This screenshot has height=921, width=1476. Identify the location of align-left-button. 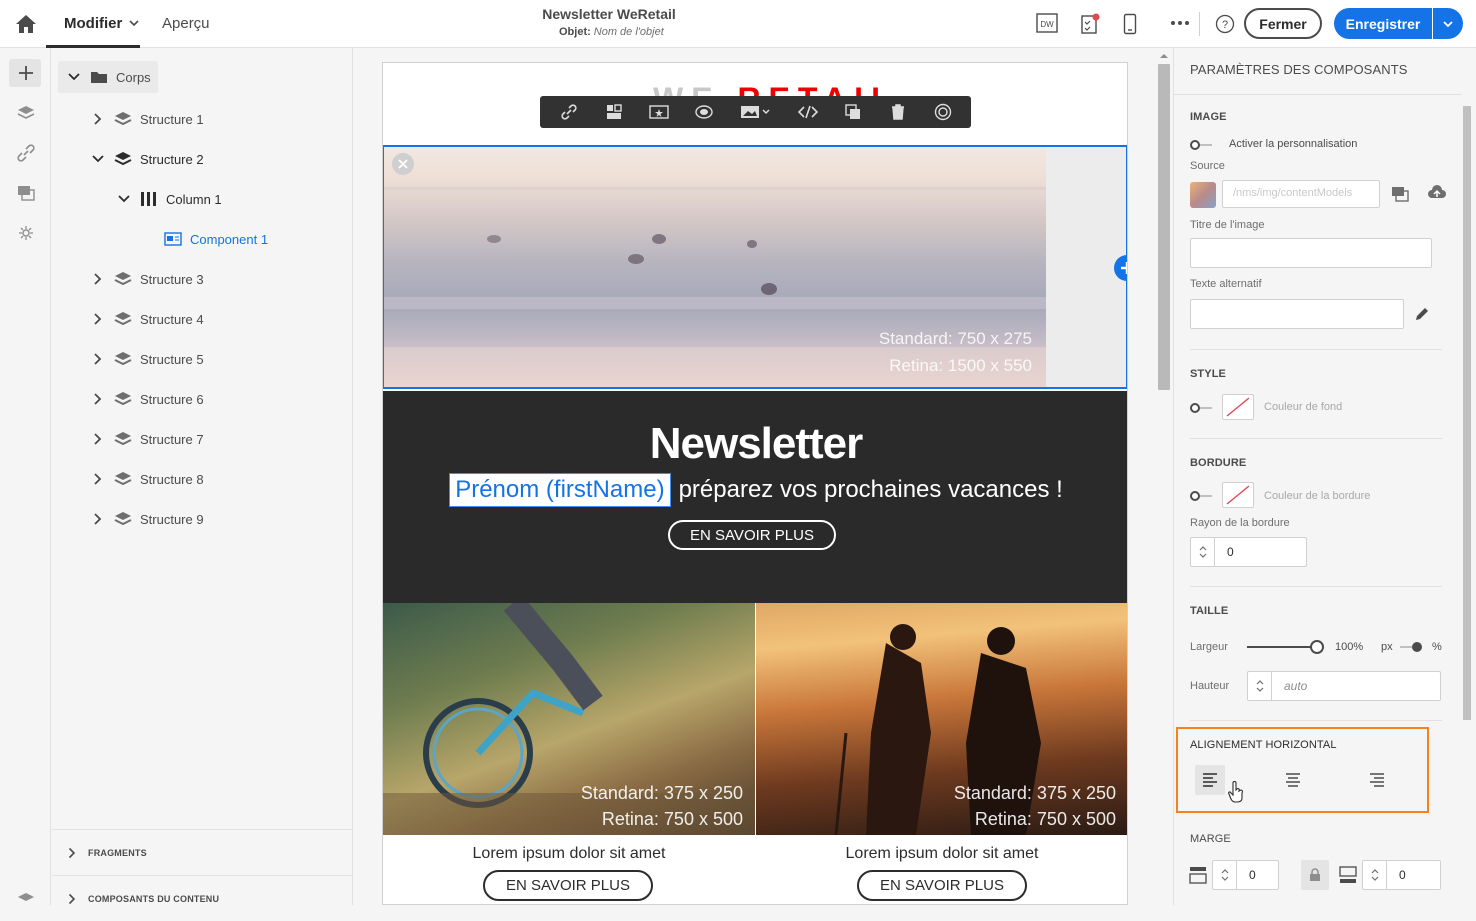
(1210, 780).